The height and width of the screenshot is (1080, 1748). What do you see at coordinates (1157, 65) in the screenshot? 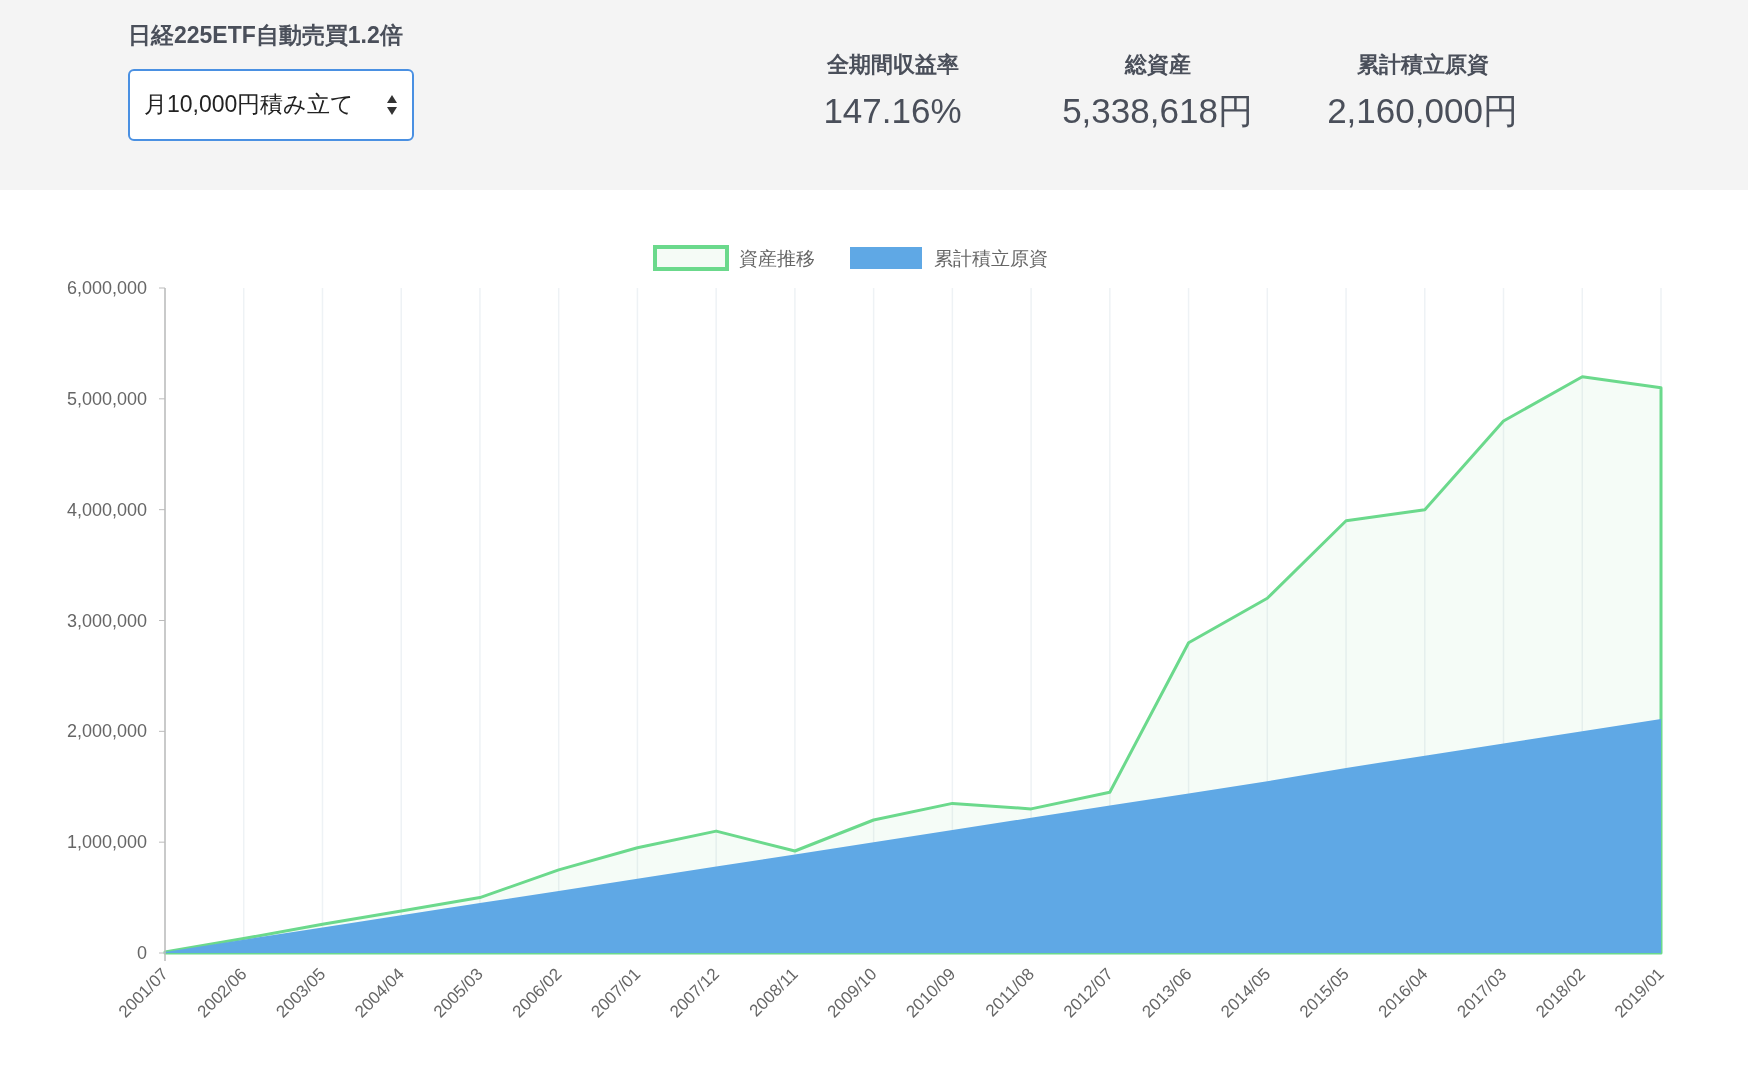
I see `stat-label: 総資産` at bounding box center [1157, 65].